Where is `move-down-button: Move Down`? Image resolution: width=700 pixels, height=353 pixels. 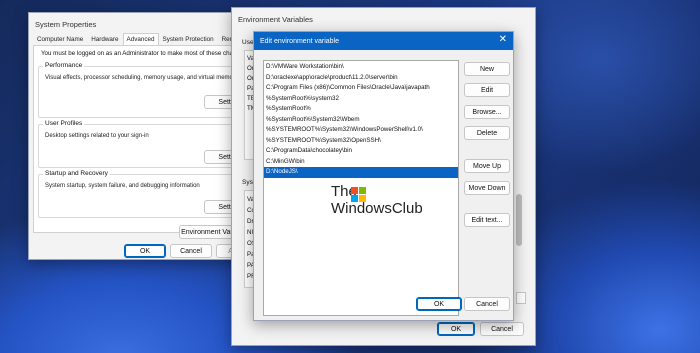
move-down-button: Move Down is located at coordinates (487, 188).